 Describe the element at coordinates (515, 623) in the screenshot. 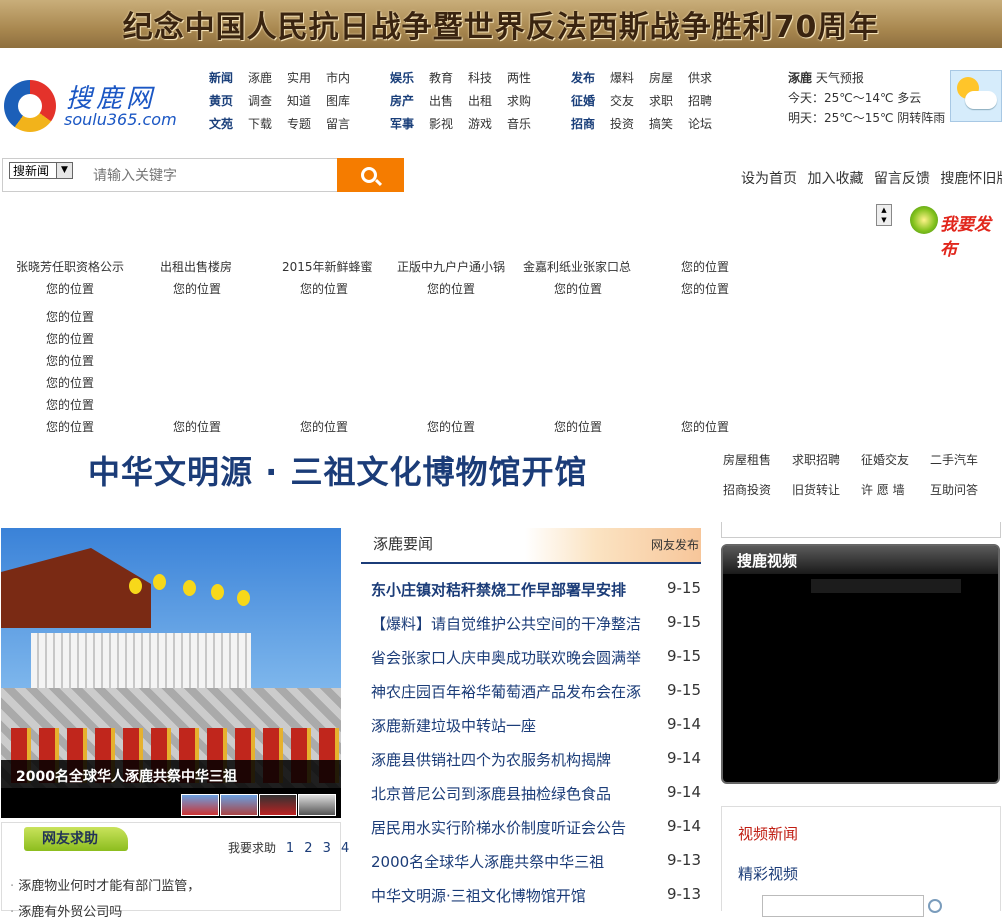

I see `news-title: 【爆料】请自觉维护公共空间的干净整洁` at that location.